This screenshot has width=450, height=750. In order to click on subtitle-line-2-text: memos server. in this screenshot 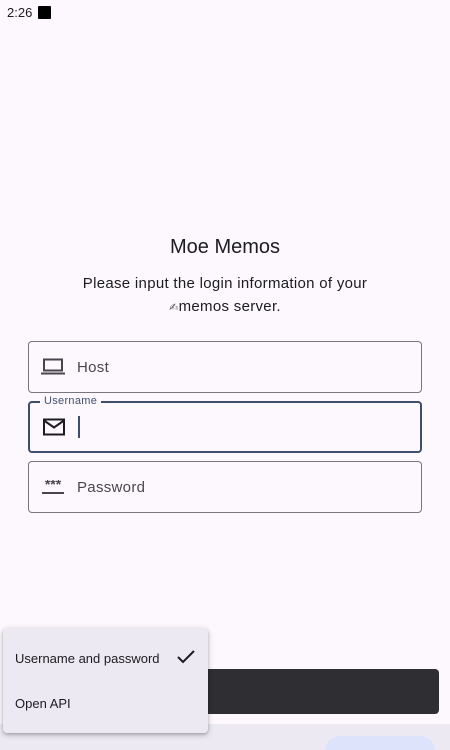, I will do `click(229, 306)`.